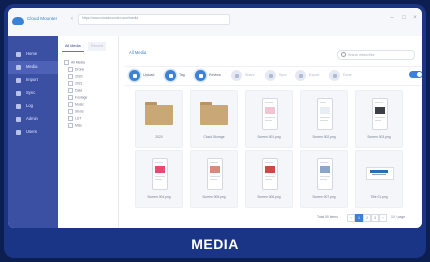 The width and height of the screenshot is (430, 262). What do you see at coordinates (415, 18) in the screenshot?
I see `close-icon: ×` at bounding box center [415, 18].